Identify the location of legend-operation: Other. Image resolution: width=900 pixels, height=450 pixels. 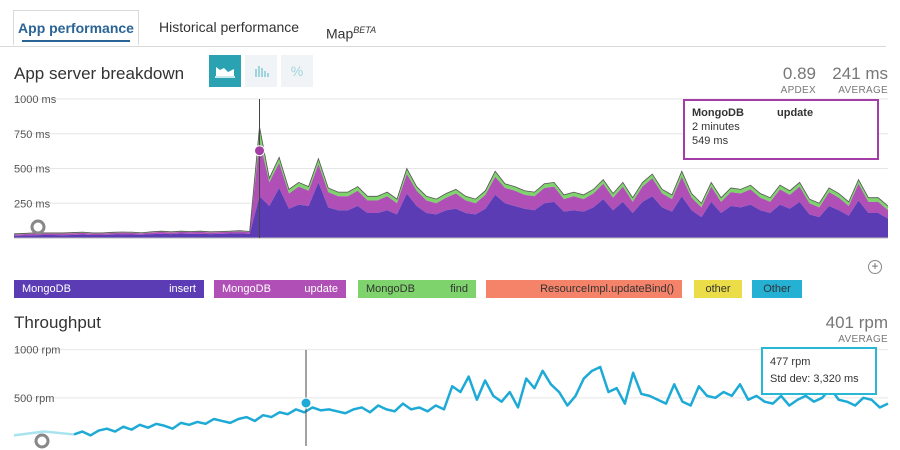
(777, 289).